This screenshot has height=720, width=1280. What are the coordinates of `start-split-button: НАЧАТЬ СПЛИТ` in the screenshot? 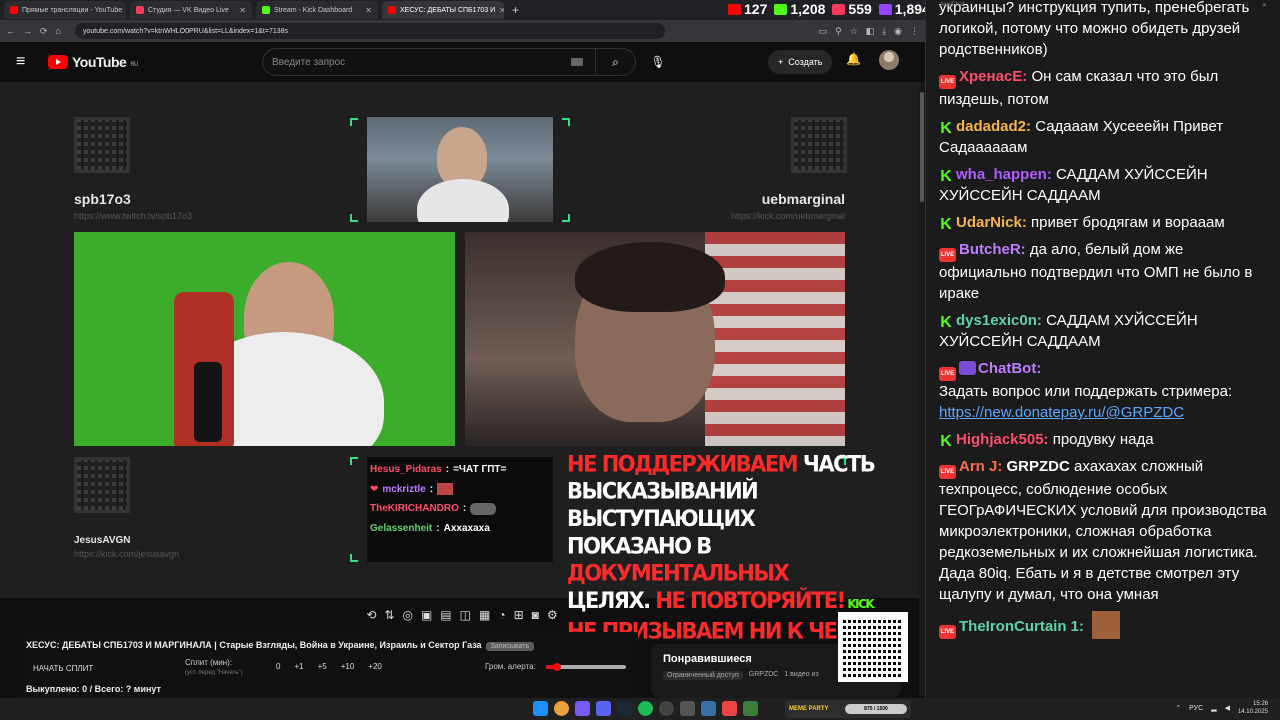 It's located at (63, 668).